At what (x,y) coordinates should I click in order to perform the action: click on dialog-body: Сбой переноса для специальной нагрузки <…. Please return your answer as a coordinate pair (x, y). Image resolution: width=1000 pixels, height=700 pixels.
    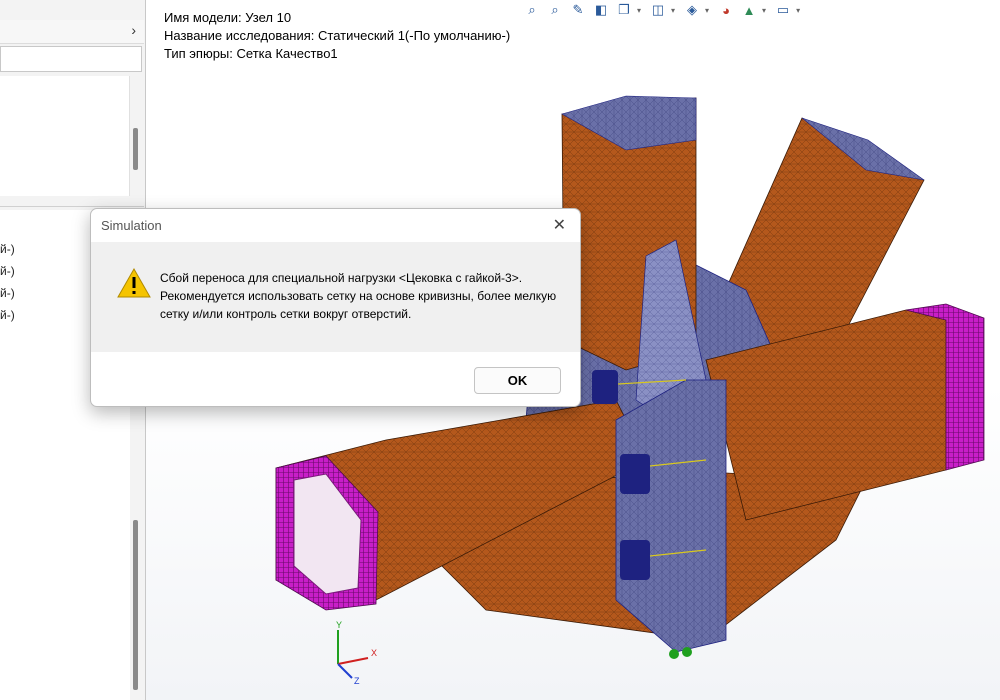
    Looking at the image, I should click on (335, 297).